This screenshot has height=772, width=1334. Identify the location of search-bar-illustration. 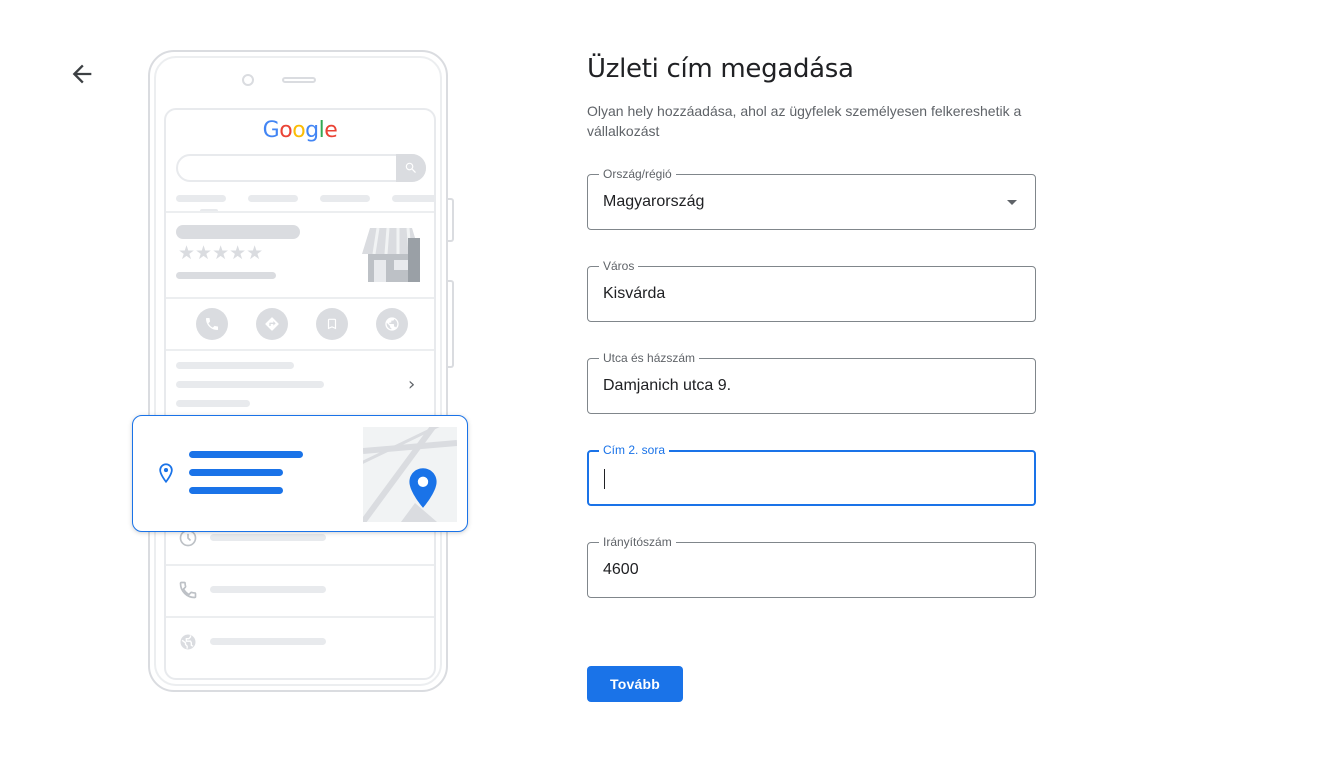
(301, 168).